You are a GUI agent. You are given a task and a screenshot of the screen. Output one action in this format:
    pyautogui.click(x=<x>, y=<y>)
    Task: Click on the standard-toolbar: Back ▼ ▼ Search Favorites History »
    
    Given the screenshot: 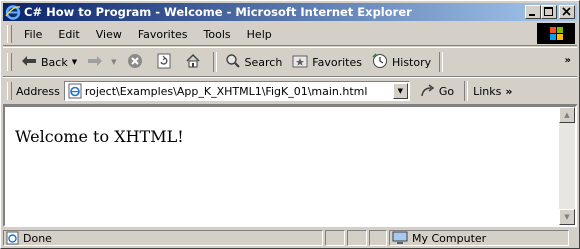 What is the action you would take?
    pyautogui.click(x=290, y=62)
    